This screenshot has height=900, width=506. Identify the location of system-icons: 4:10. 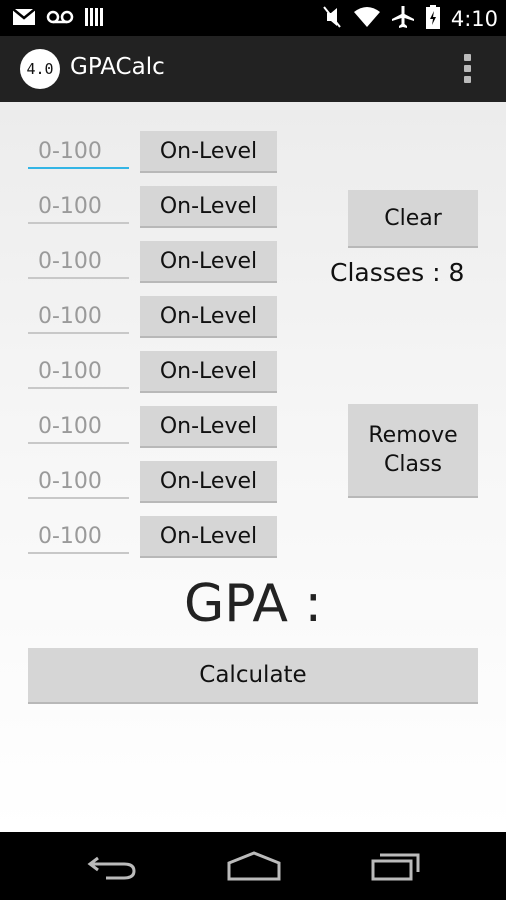
(409, 19).